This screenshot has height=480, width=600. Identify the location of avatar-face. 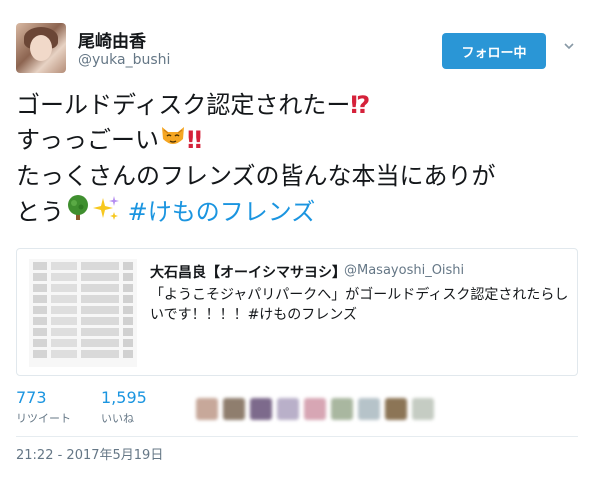
(41, 48).